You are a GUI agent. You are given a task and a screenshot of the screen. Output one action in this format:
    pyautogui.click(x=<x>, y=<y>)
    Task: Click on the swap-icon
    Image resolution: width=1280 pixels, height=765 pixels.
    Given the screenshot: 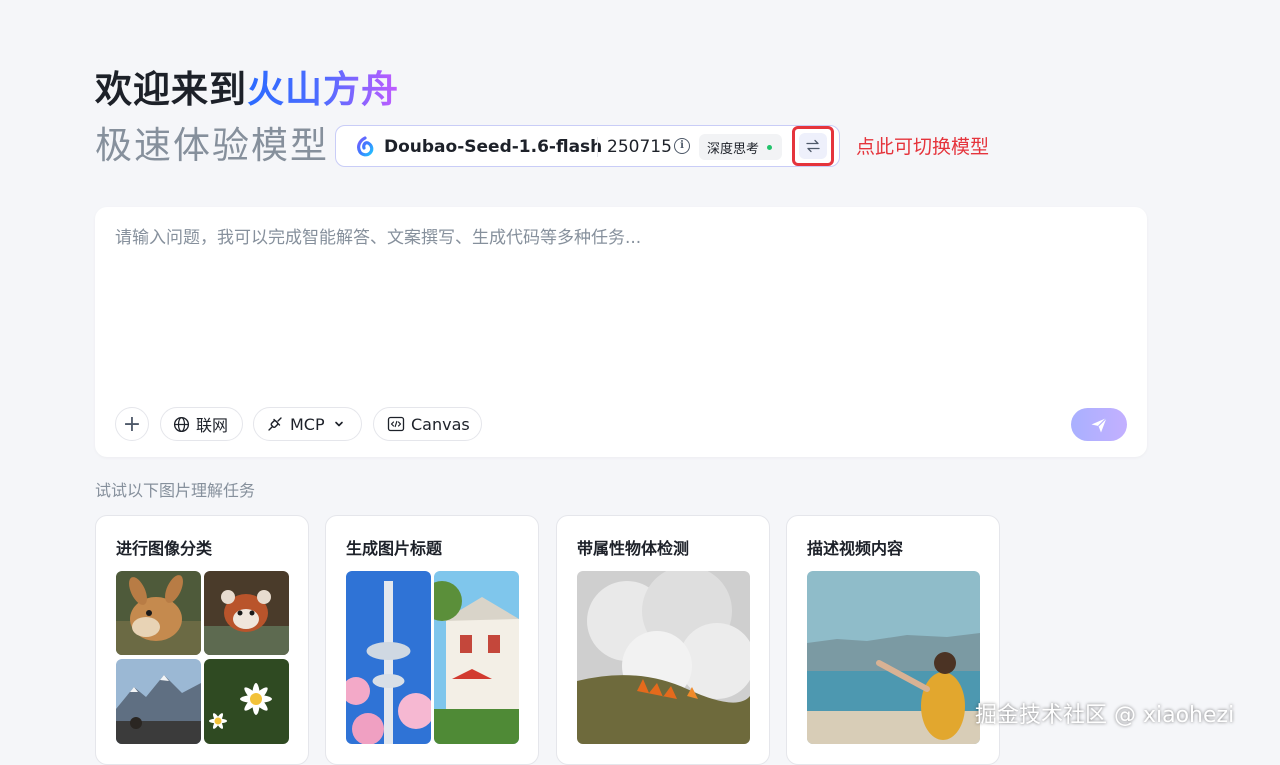 What is the action you would take?
    pyautogui.click(x=813, y=146)
    